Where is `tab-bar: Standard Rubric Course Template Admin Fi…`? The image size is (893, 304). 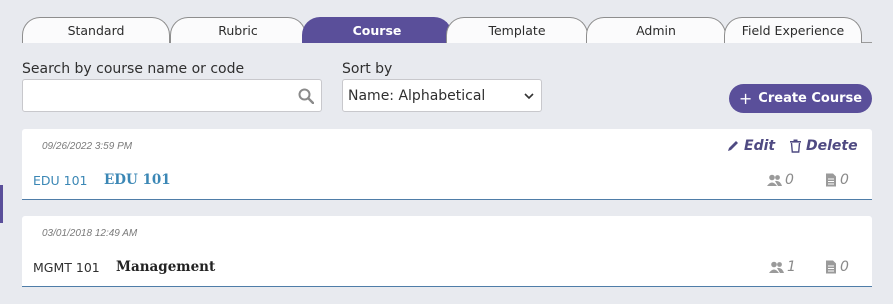
tab-bar: Standard Rubric Course Template Admin Fi… is located at coordinates (447, 30).